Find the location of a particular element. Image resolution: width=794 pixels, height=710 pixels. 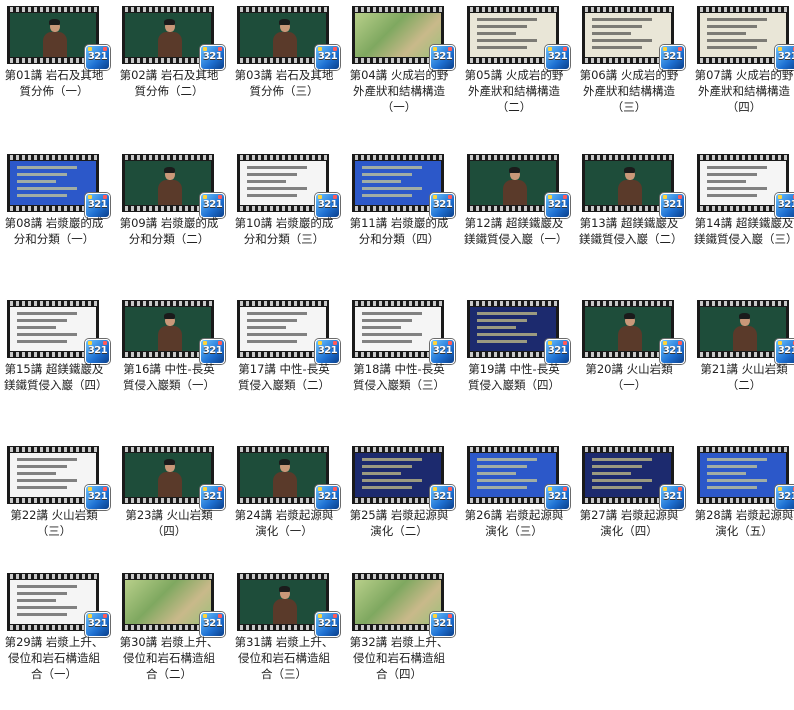

lecture-video-item: 321 第24講 岩漿起源與演化（一） is located at coordinates (290, 513).